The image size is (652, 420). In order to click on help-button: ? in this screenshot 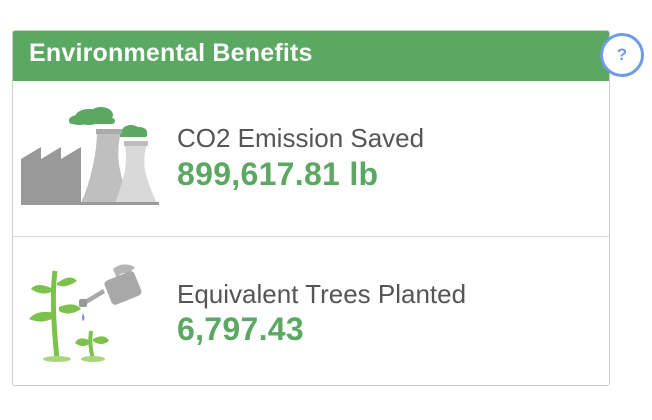, I will do `click(622, 55)`.